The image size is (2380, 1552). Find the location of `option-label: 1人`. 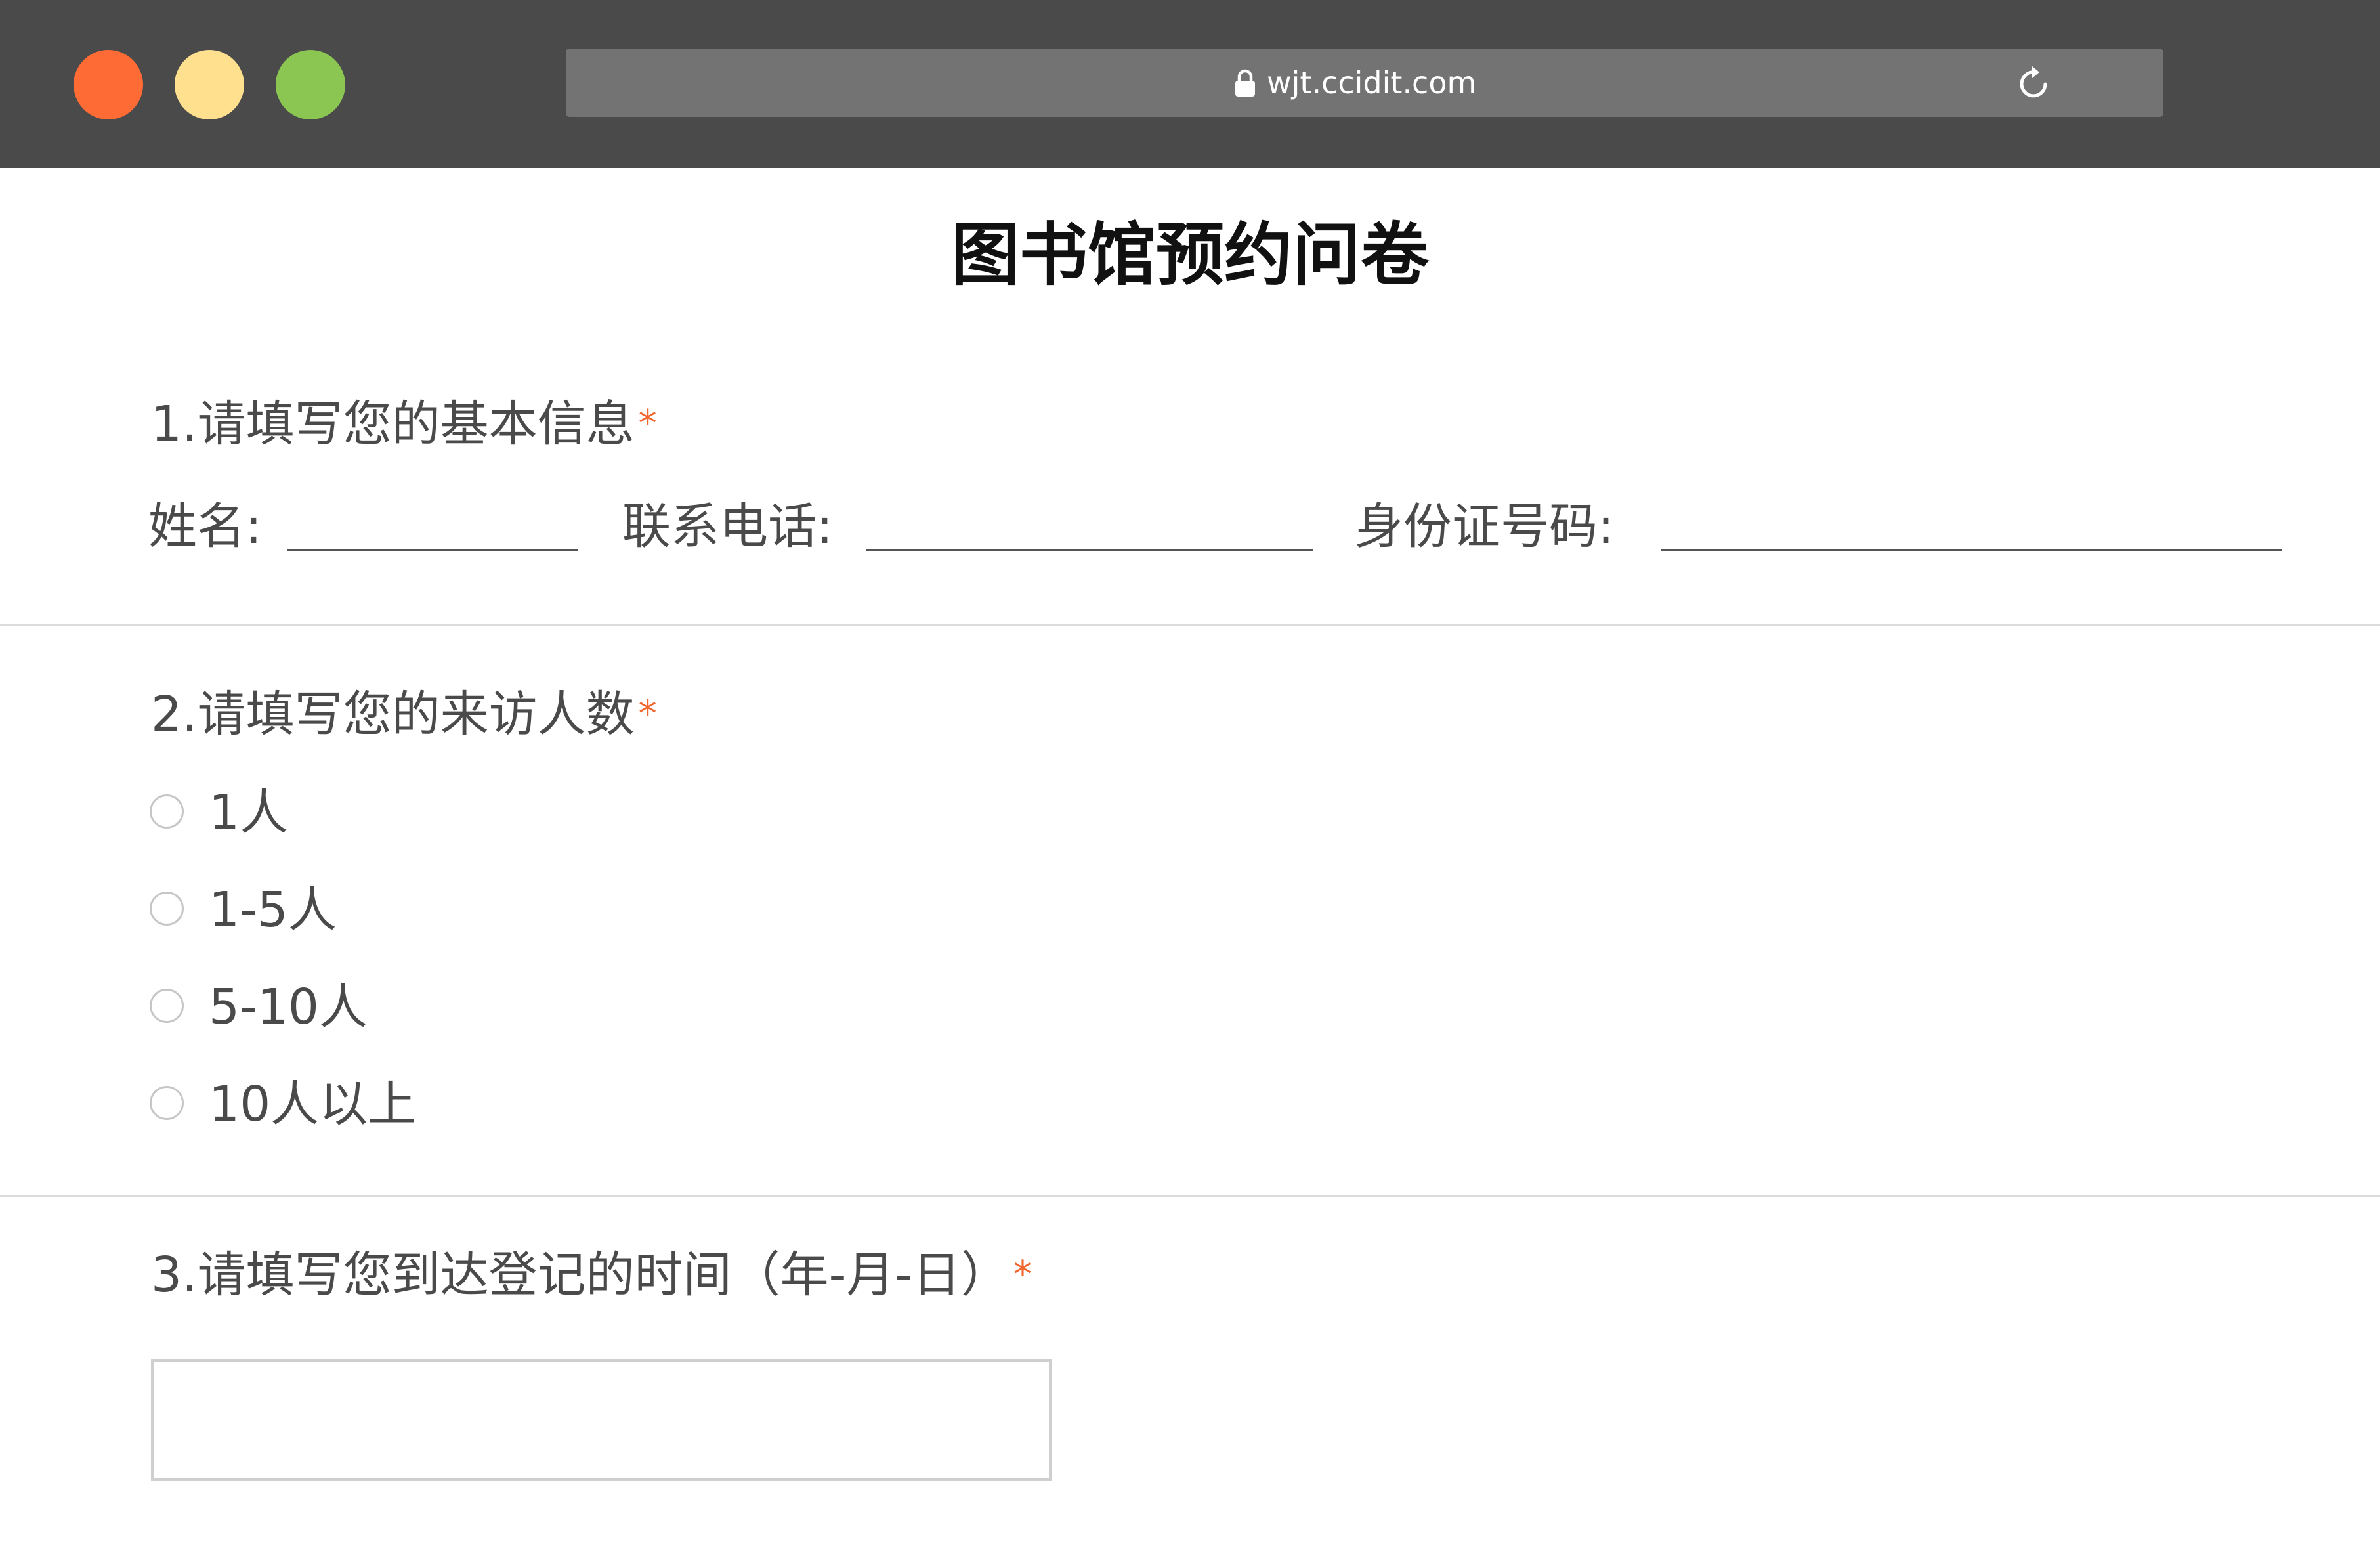

option-label: 1人 is located at coordinates (248, 813).